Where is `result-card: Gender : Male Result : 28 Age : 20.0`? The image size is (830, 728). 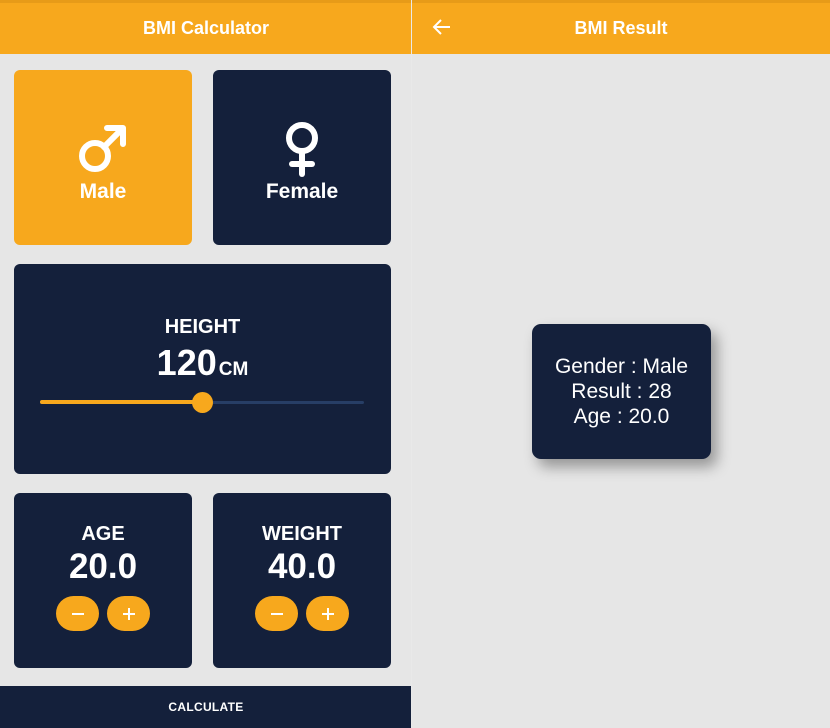 result-card: Gender : Male Result : 28 Age : 20.0 is located at coordinates (621, 391).